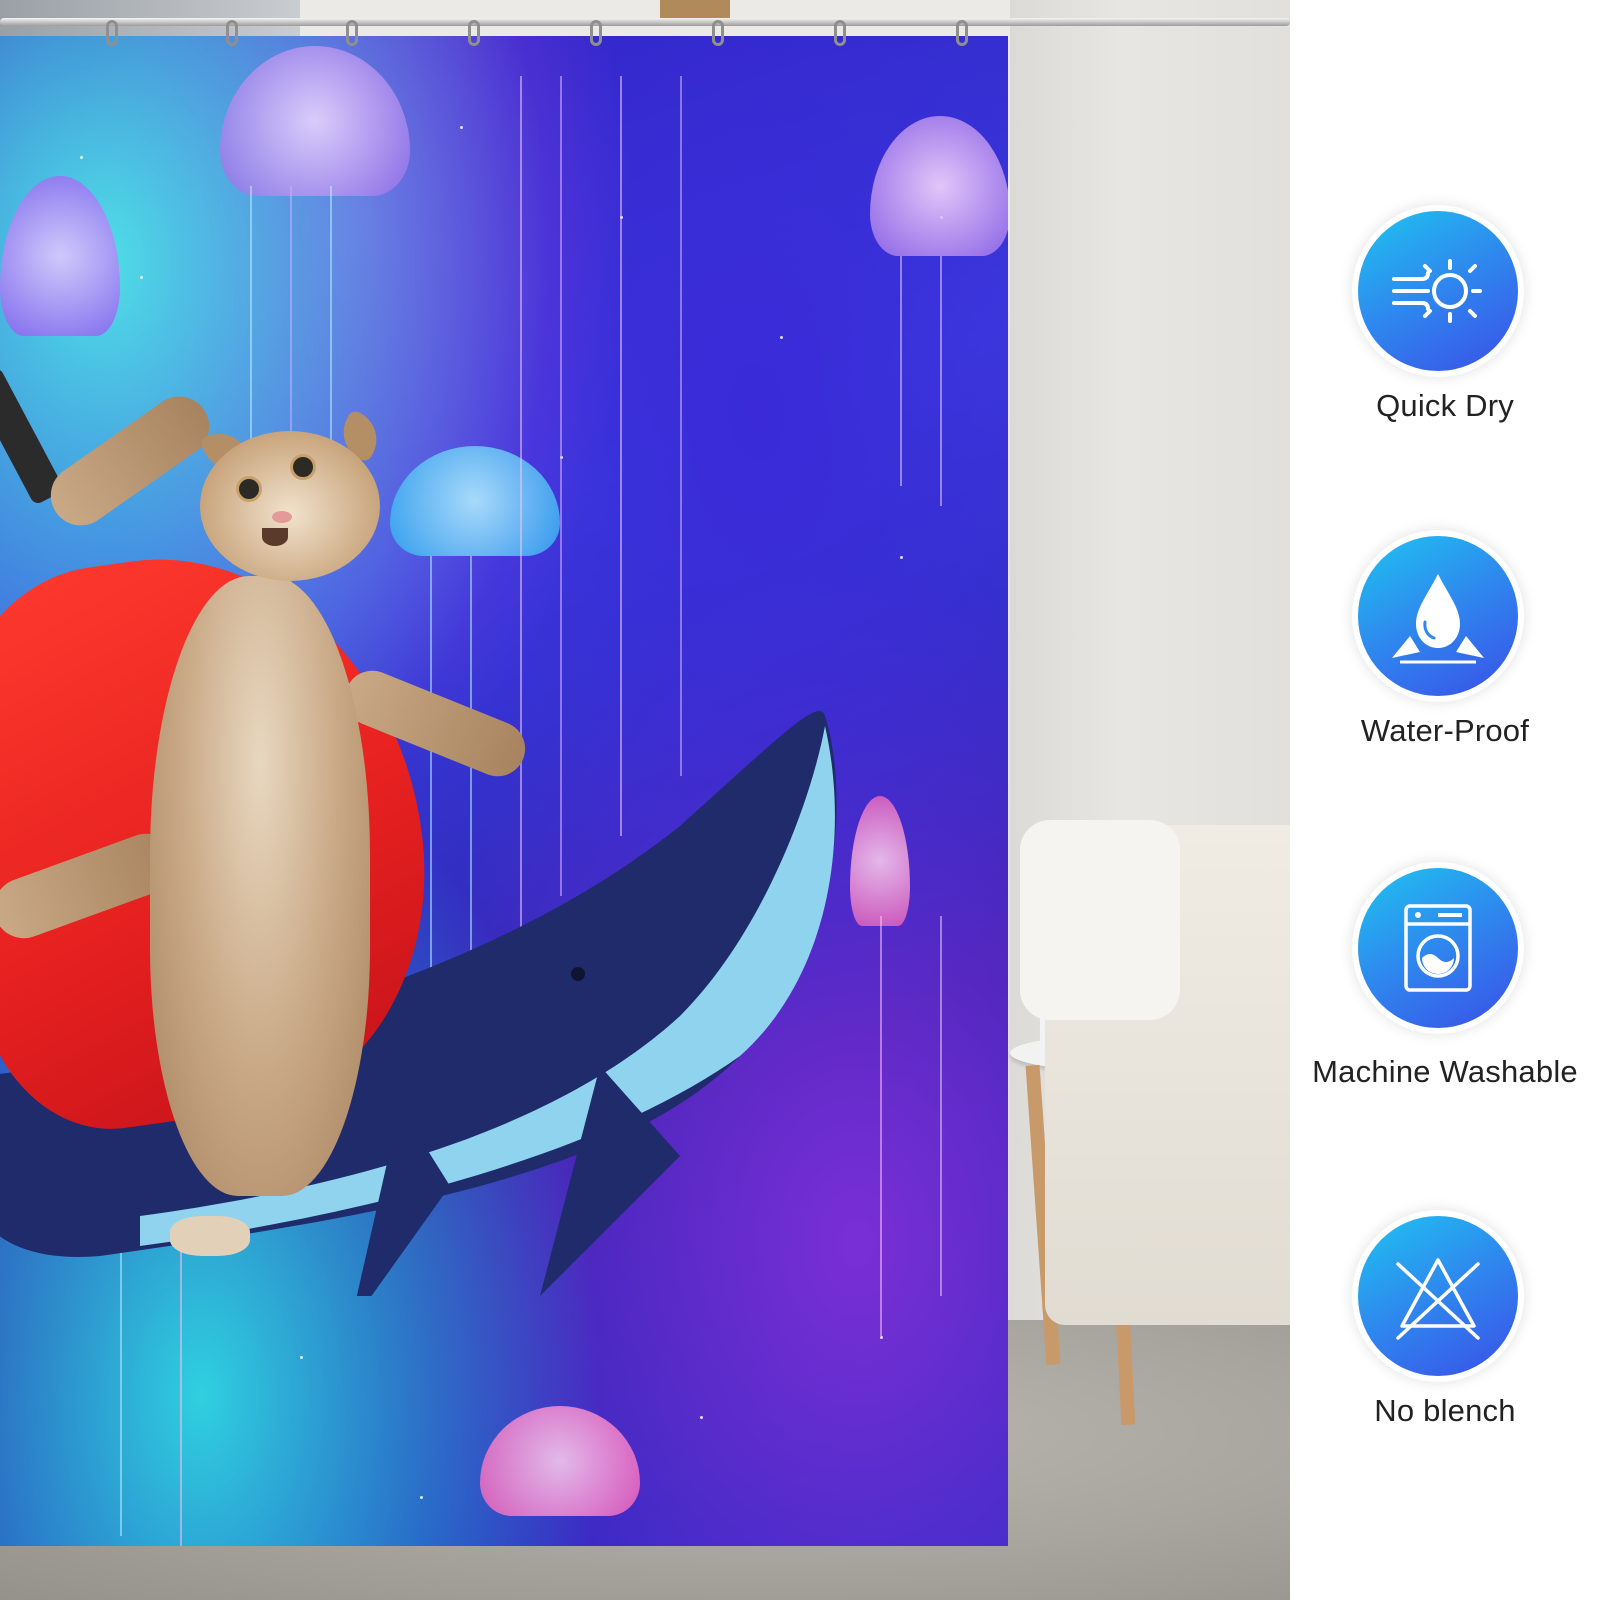 The width and height of the screenshot is (1600, 1600). Describe the element at coordinates (645, 22) in the screenshot. I see `curtain-rod` at that location.